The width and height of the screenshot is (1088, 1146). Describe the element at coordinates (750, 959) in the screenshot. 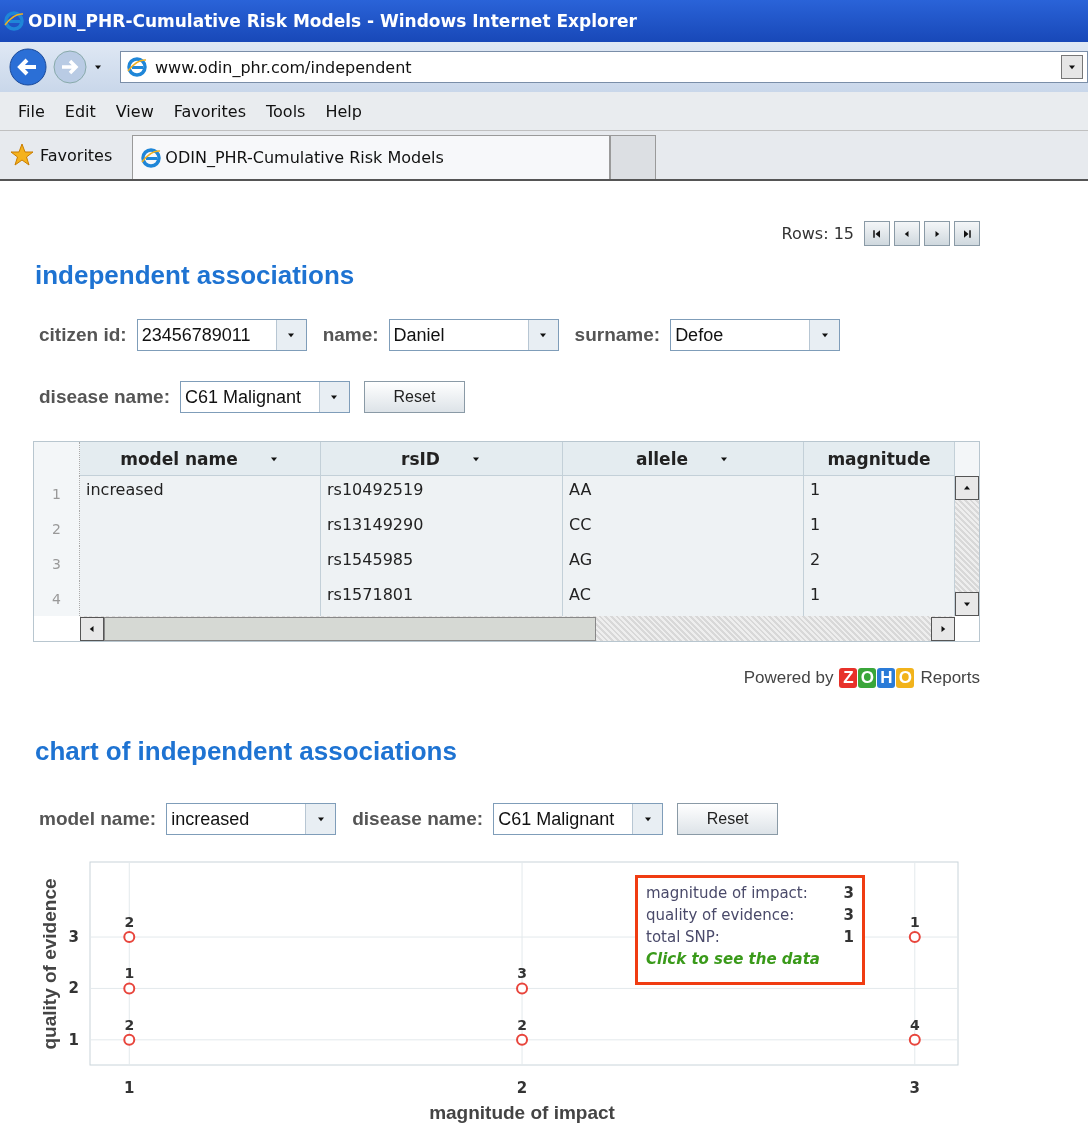

I see `tooltip-link: Click to see the data` at that location.